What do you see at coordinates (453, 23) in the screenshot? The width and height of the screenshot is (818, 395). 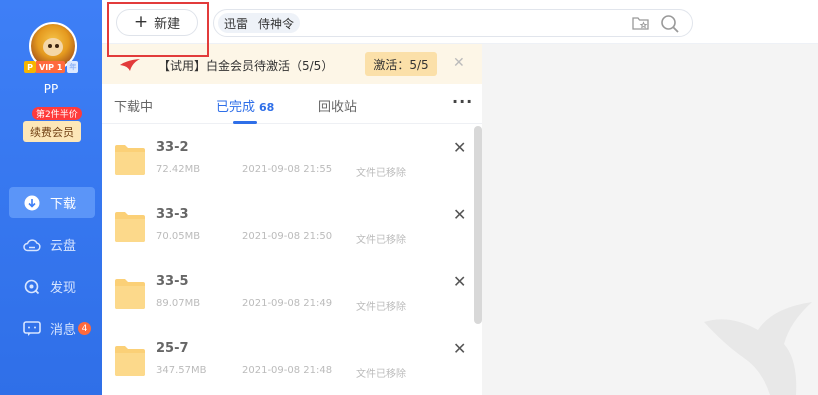 I see `search-input: 迅雷 侍神令` at bounding box center [453, 23].